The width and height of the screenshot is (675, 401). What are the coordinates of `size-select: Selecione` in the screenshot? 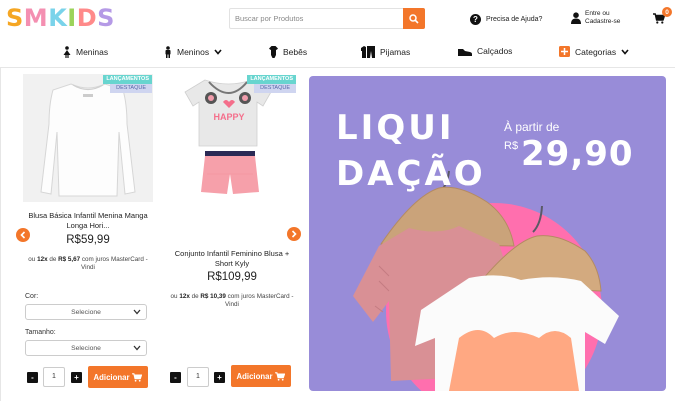 It's located at (86, 348).